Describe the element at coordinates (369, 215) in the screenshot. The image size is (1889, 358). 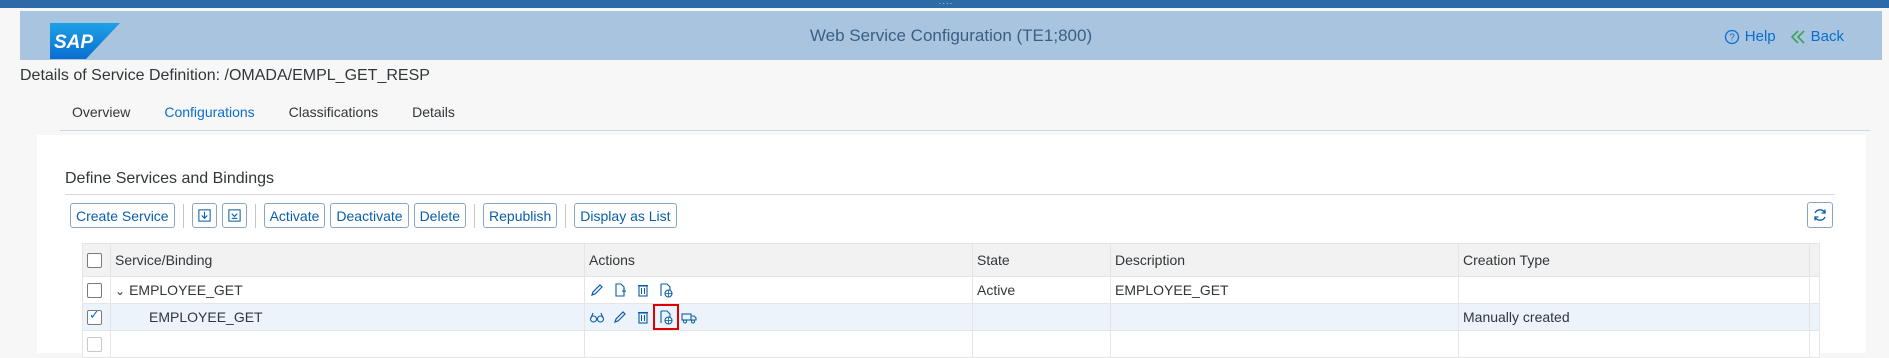
I see `deactivate-button: Deactivate` at that location.